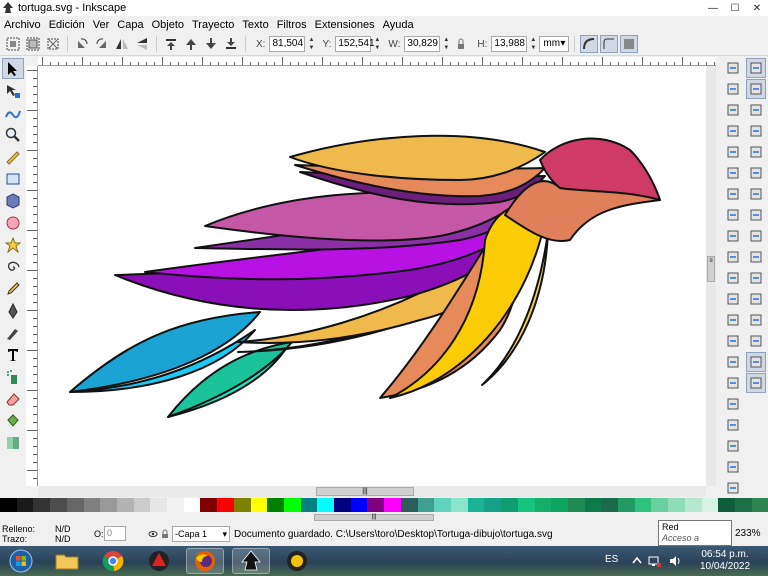 This screenshot has height=576, width=768. What do you see at coordinates (22, 25) in the screenshot?
I see `menu-archivo: Archivo` at bounding box center [22, 25].